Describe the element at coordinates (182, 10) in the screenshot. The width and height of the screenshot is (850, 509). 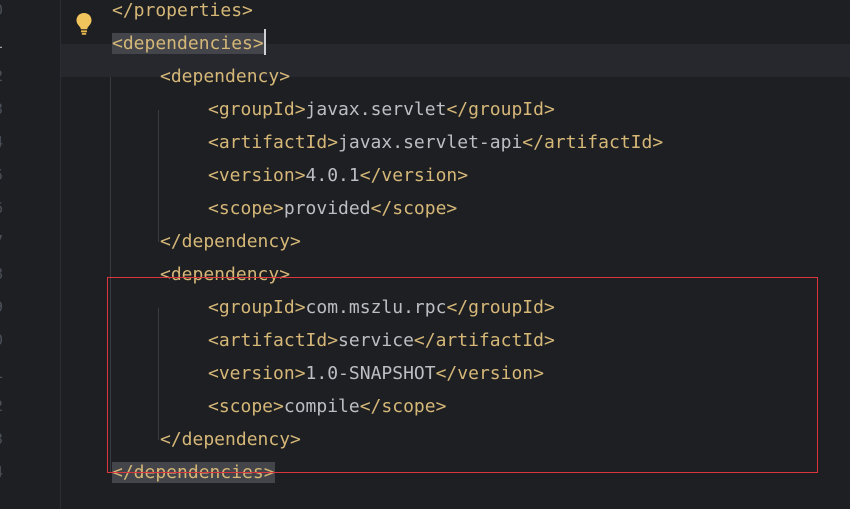
I see `xml-tag: </properties>` at that location.